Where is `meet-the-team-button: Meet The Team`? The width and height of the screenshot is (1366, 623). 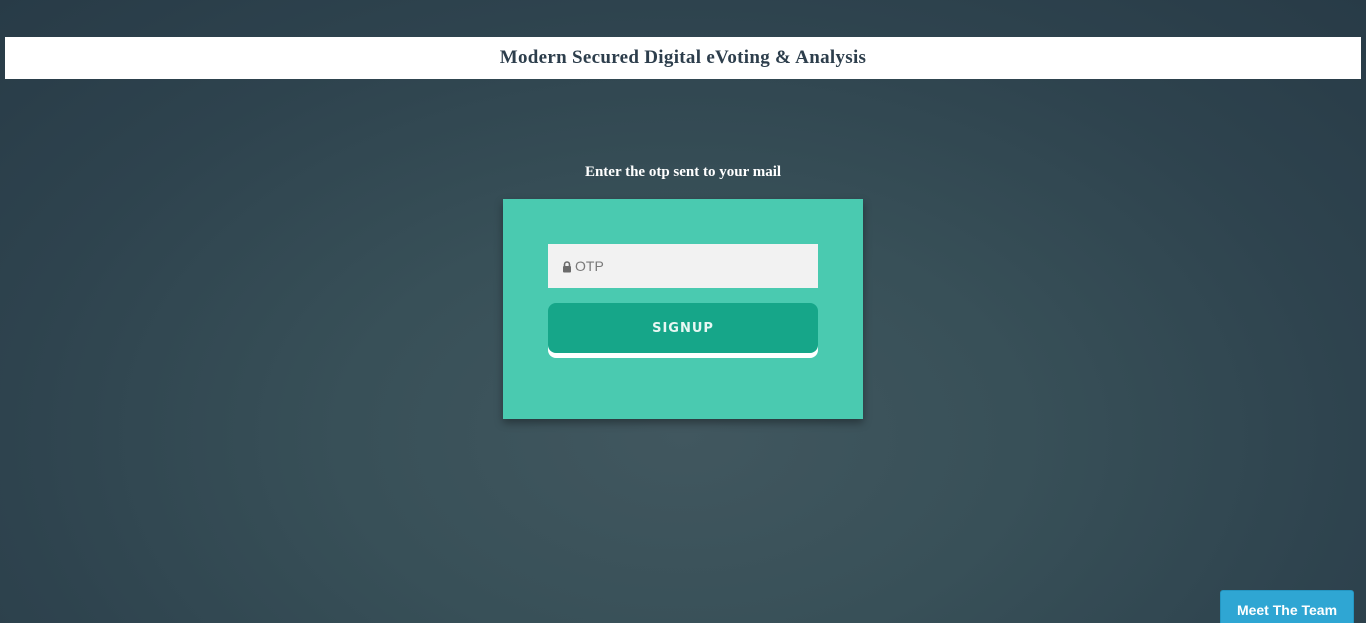 meet-the-team-button: Meet The Team is located at coordinates (1287, 606).